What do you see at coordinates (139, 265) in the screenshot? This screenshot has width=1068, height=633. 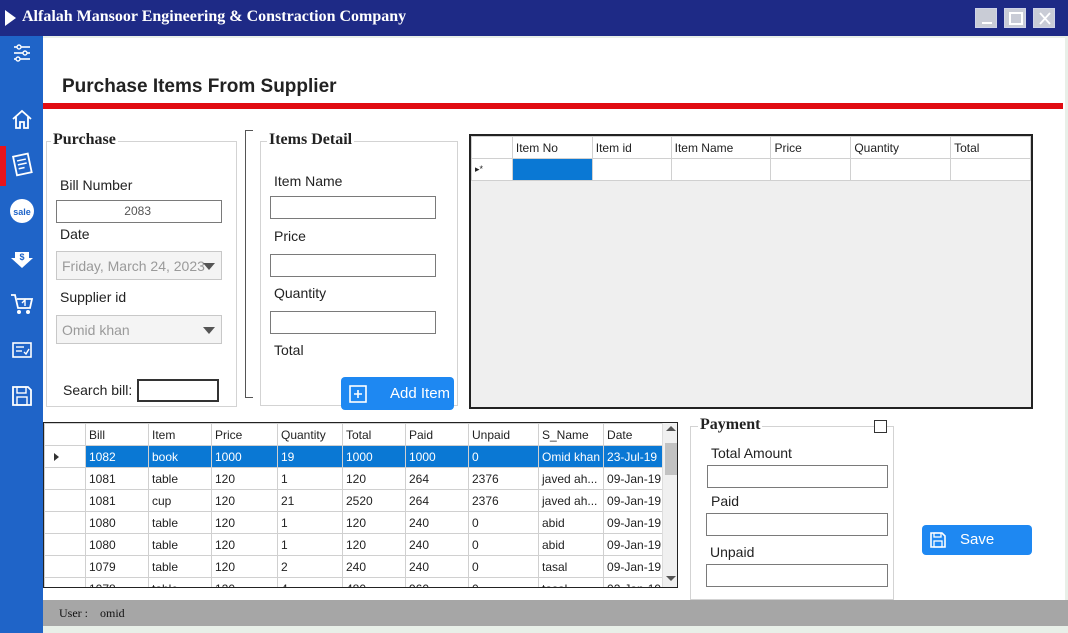 I see `date-picker: Friday, March 24, 2023` at bounding box center [139, 265].